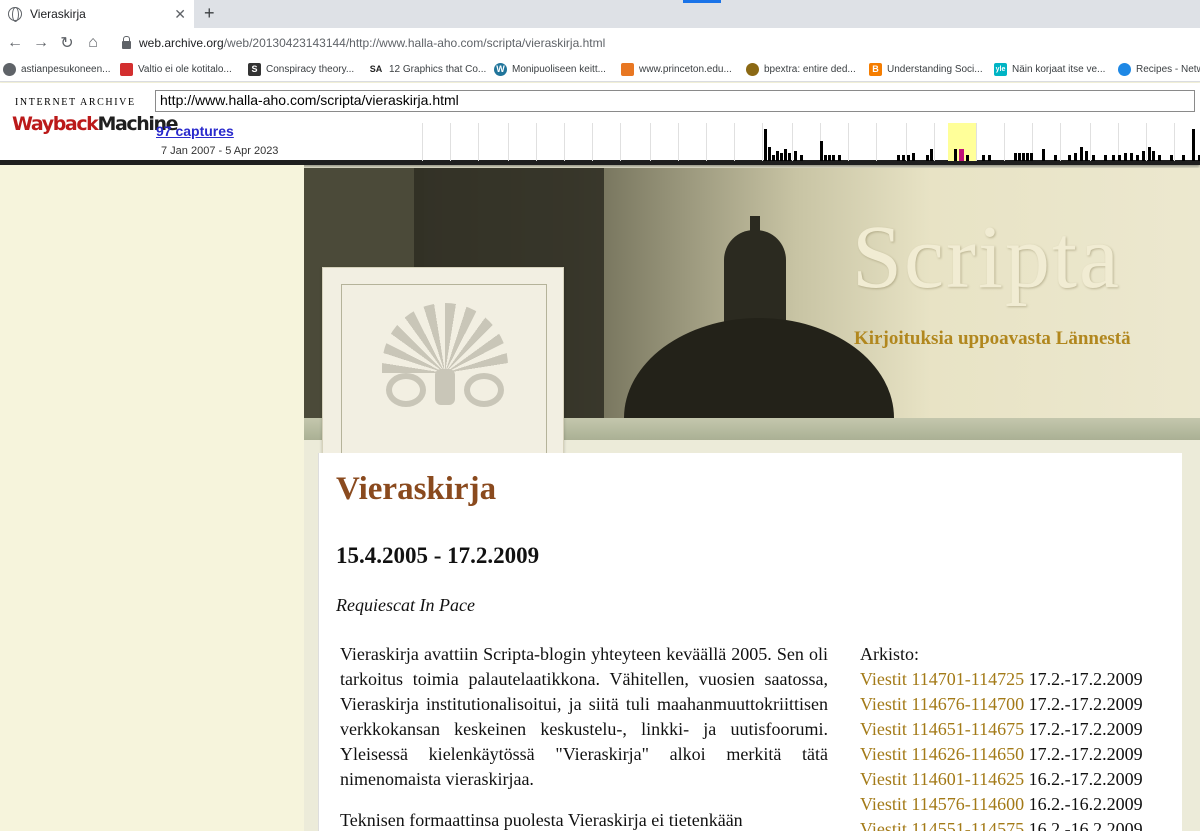  What do you see at coordinates (126, 42) in the screenshot?
I see `lock-icon` at bounding box center [126, 42].